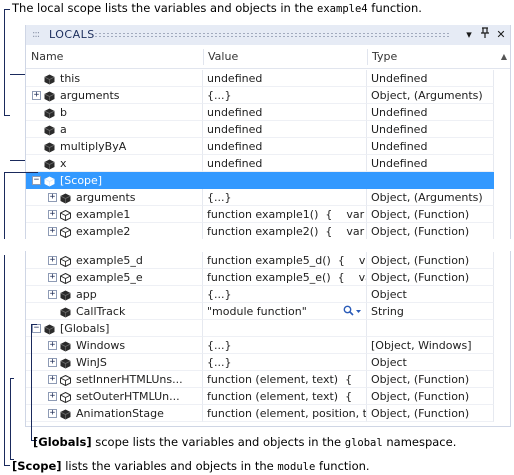 The height and width of the screenshot is (475, 514). I want to click on value-cell: function example2() { var, so click(285, 231).